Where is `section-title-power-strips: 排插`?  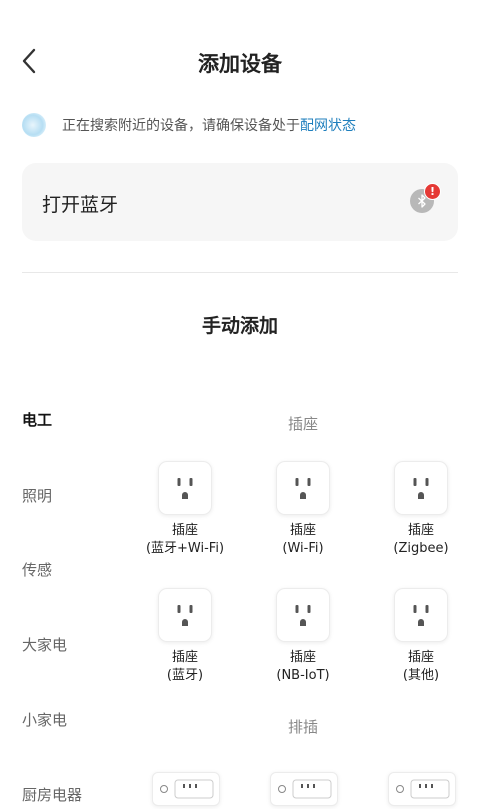
section-title-power-strips: 排插 is located at coordinates (302, 727).